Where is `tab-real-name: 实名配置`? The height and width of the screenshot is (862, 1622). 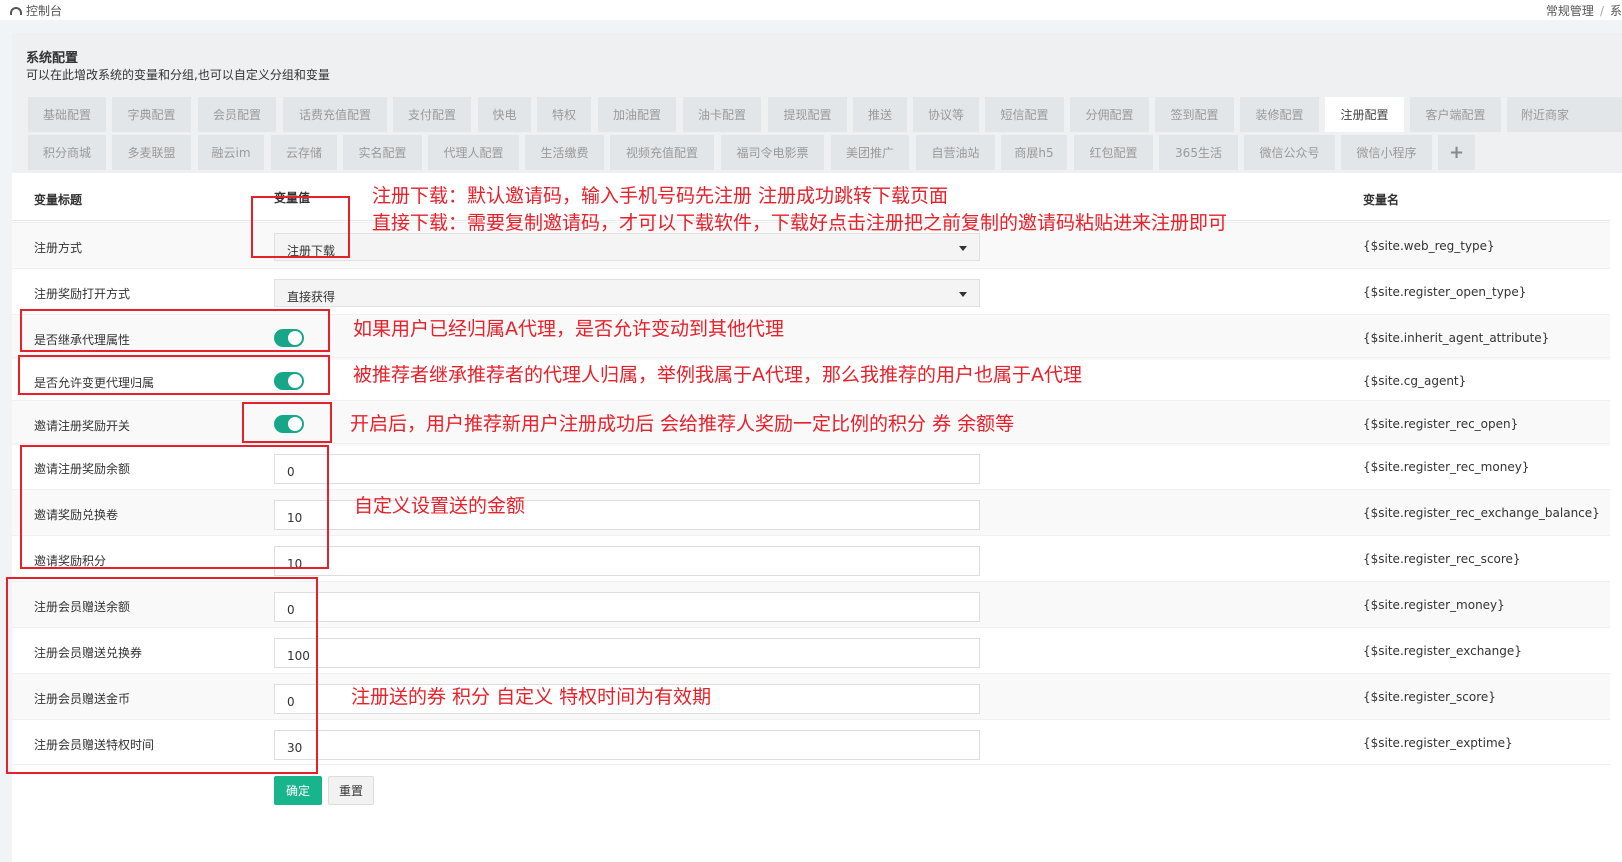
tab-real-name: 实名配置 is located at coordinates (382, 152).